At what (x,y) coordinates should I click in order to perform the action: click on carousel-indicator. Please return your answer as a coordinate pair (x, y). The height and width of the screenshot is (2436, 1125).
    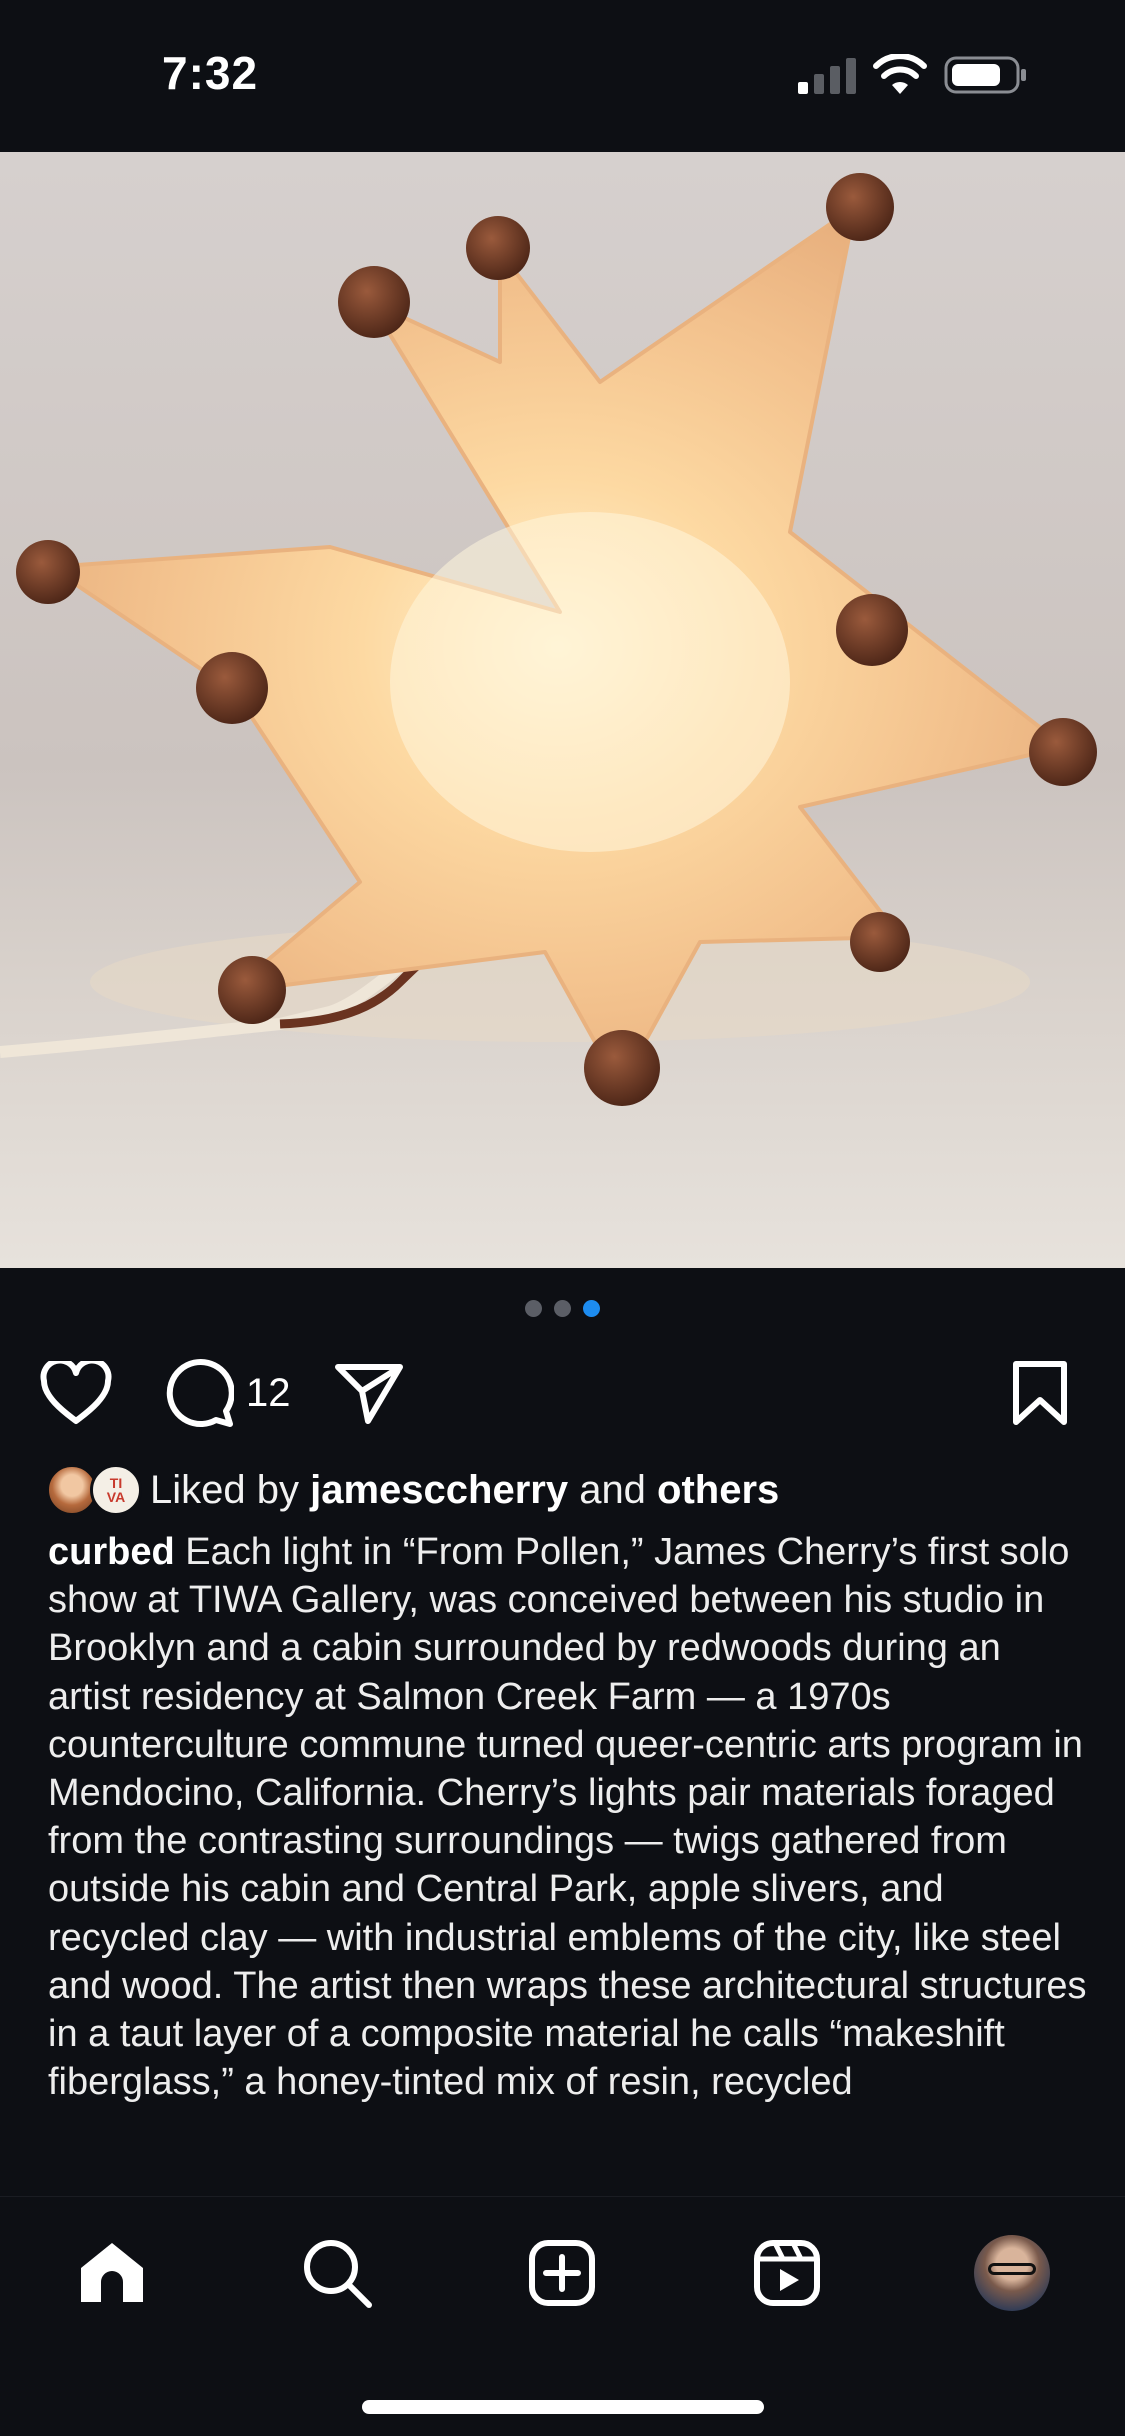
    Looking at the image, I should click on (562, 1312).